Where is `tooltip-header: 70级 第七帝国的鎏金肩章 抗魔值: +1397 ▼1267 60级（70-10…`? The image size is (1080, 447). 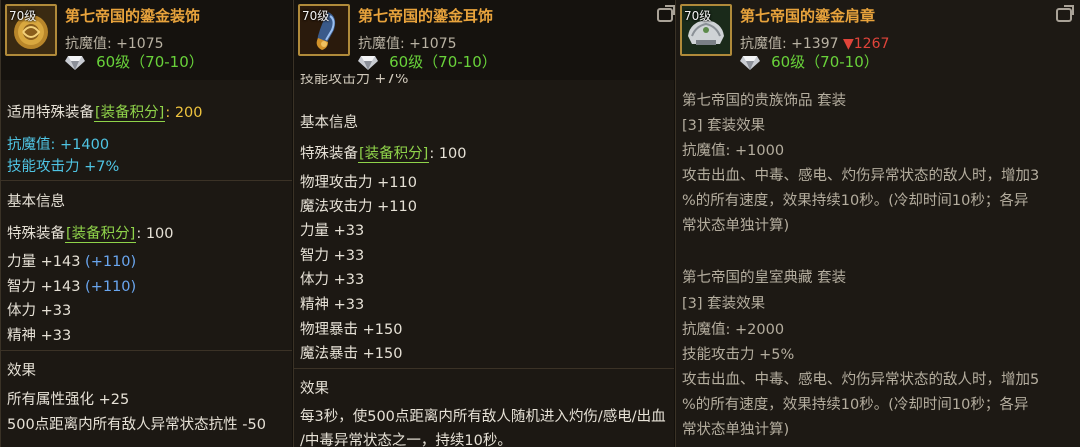 tooltip-header: 70级 第七帝国的鎏金肩章 抗魔值: +1397 ▼1267 60级（70-10… is located at coordinates (878, 40).